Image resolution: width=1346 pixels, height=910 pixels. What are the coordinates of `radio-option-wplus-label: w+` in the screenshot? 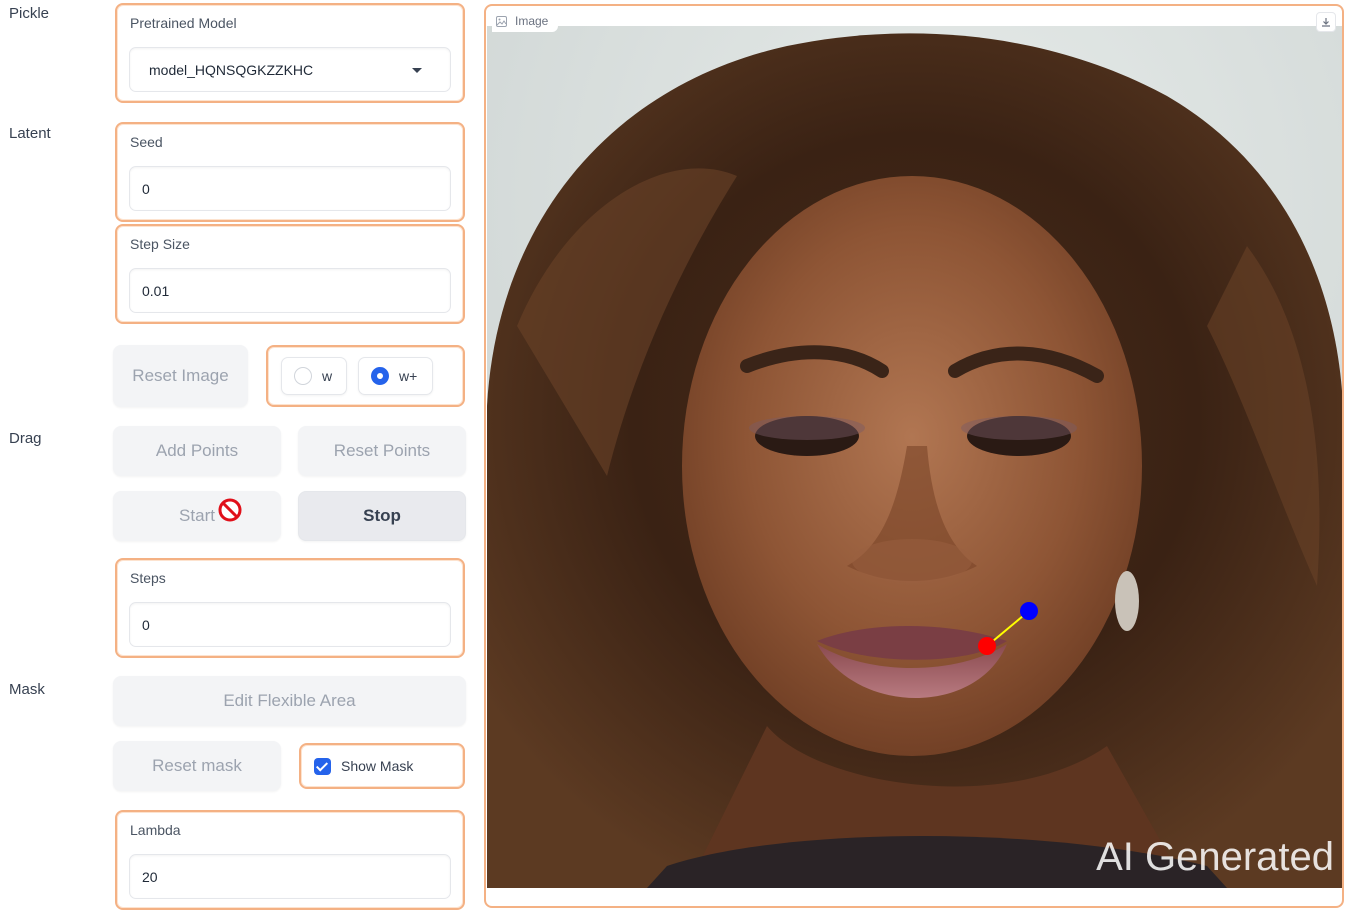 It's located at (408, 376).